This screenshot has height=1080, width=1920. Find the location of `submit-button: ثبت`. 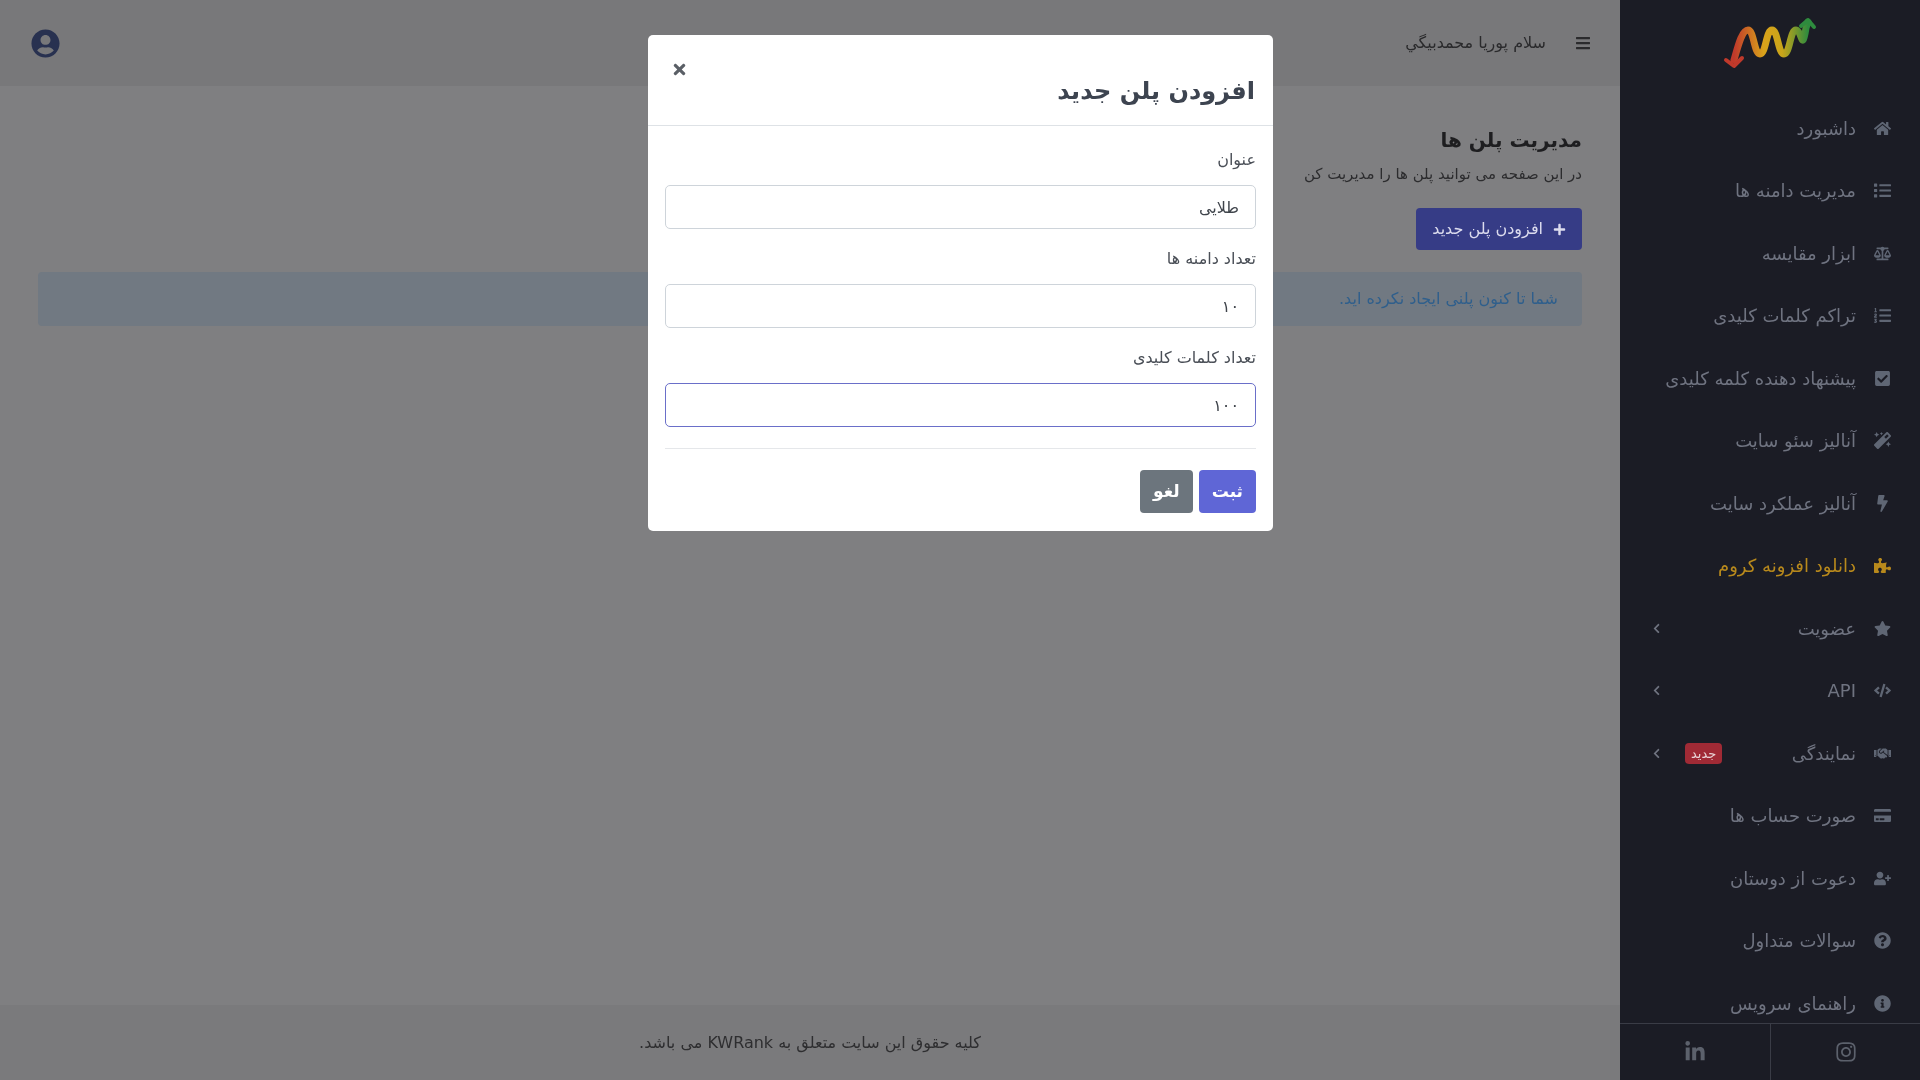

submit-button: ثبت is located at coordinates (1227, 491).